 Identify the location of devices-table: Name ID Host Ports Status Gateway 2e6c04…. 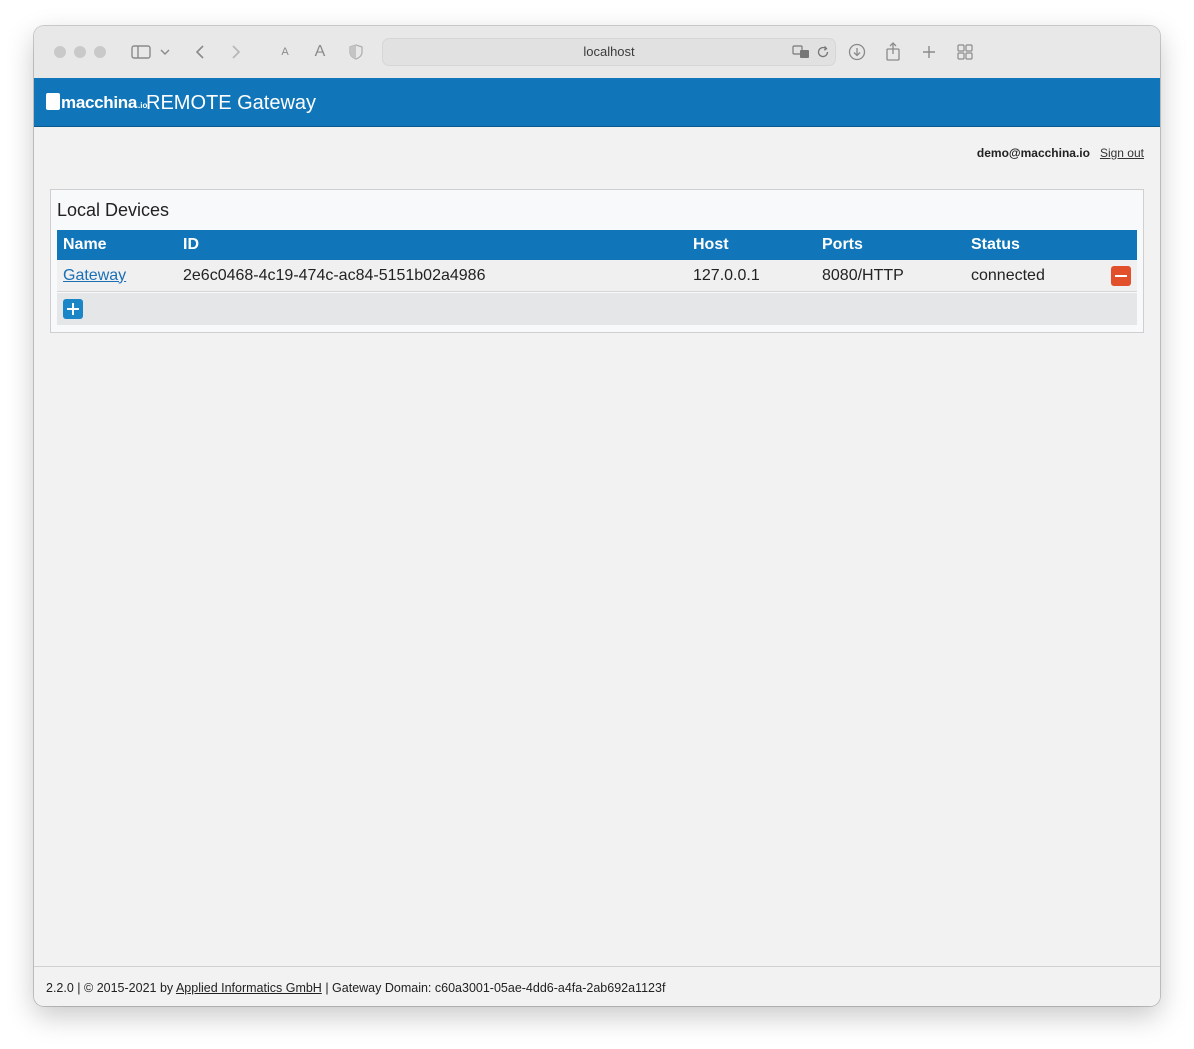
(597, 261).